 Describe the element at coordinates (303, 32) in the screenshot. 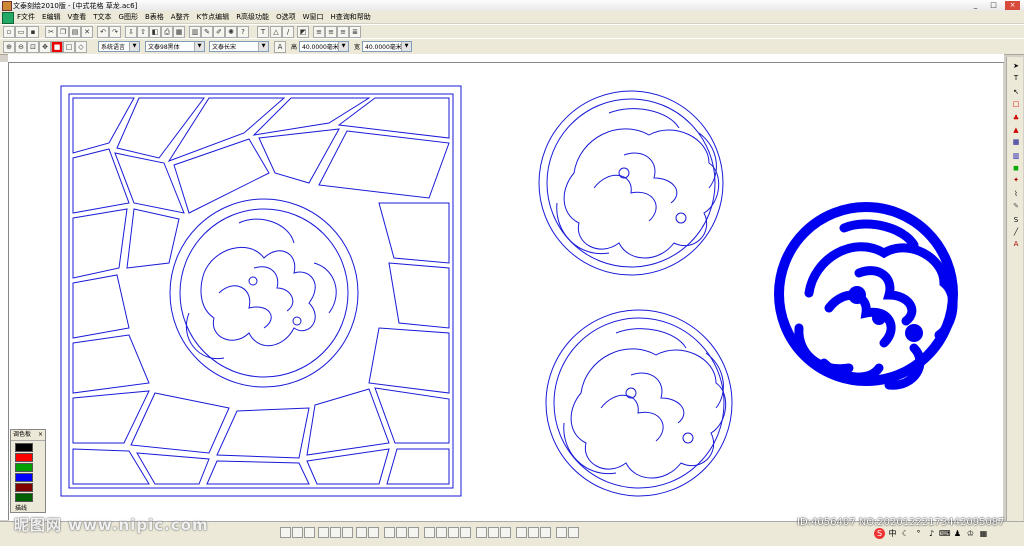

I see `draw-tool-icon: ◩` at that location.